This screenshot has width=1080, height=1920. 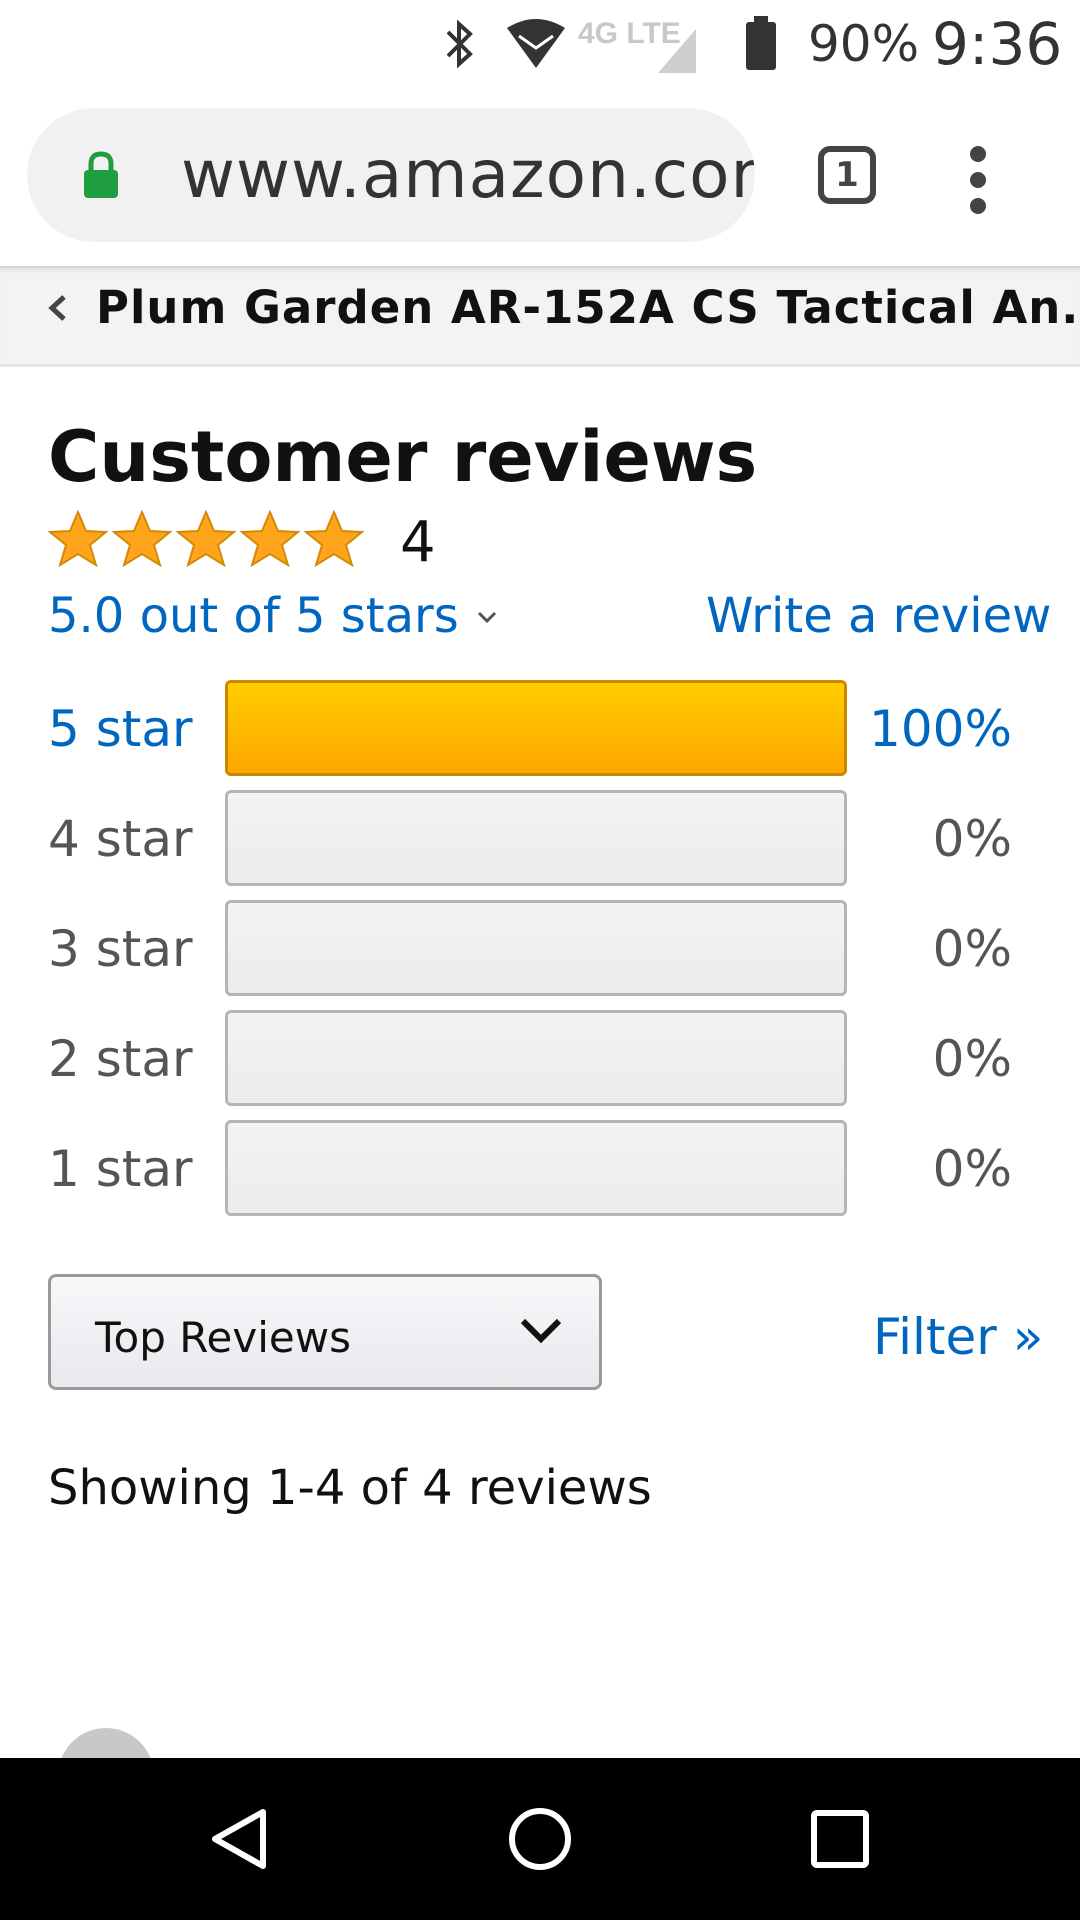 I want to click on histogram-percent: 100%, so click(x=940, y=729).